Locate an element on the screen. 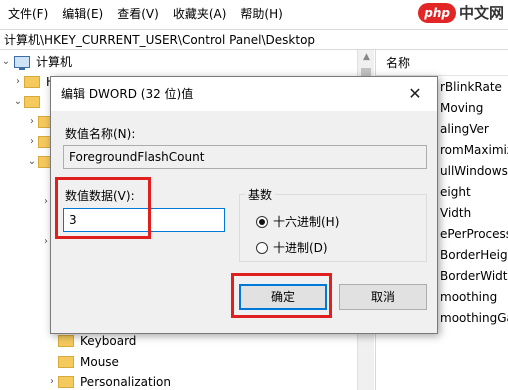 This screenshot has height=390, width=508. tree-item-keyboard: Keyboard is located at coordinates (91, 341).